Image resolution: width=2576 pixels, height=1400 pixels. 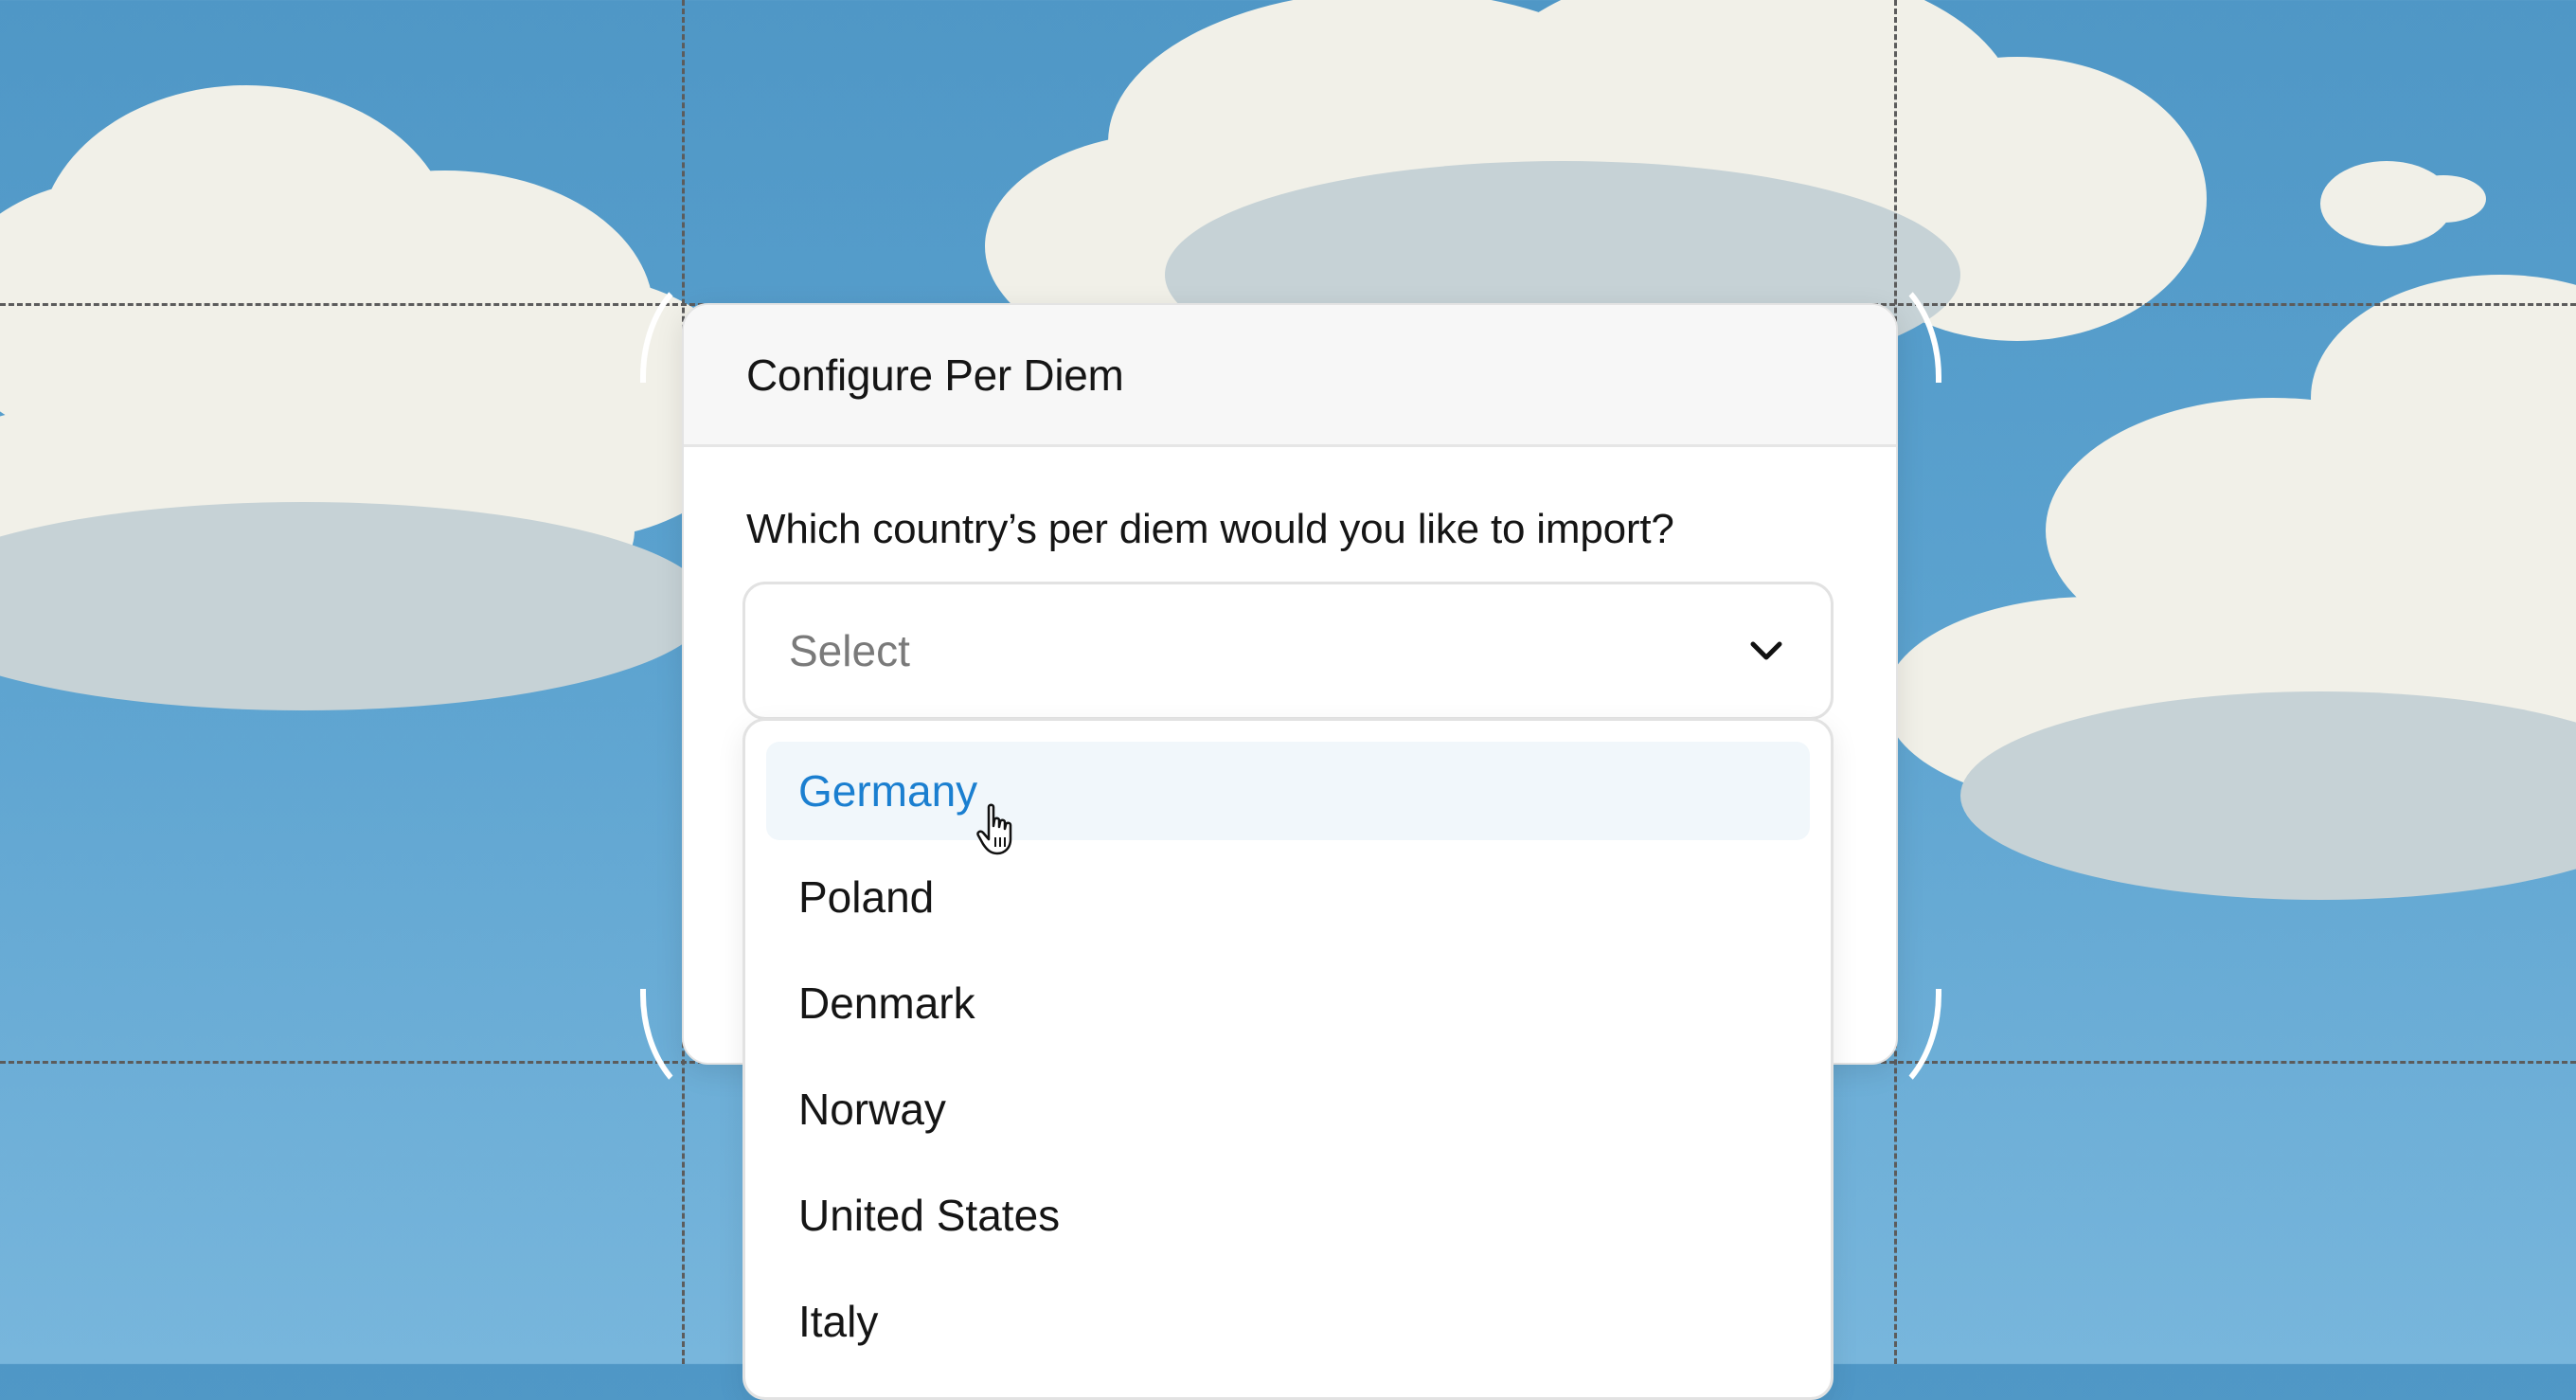 What do you see at coordinates (849, 650) in the screenshot?
I see `select-placeholder: Select` at bounding box center [849, 650].